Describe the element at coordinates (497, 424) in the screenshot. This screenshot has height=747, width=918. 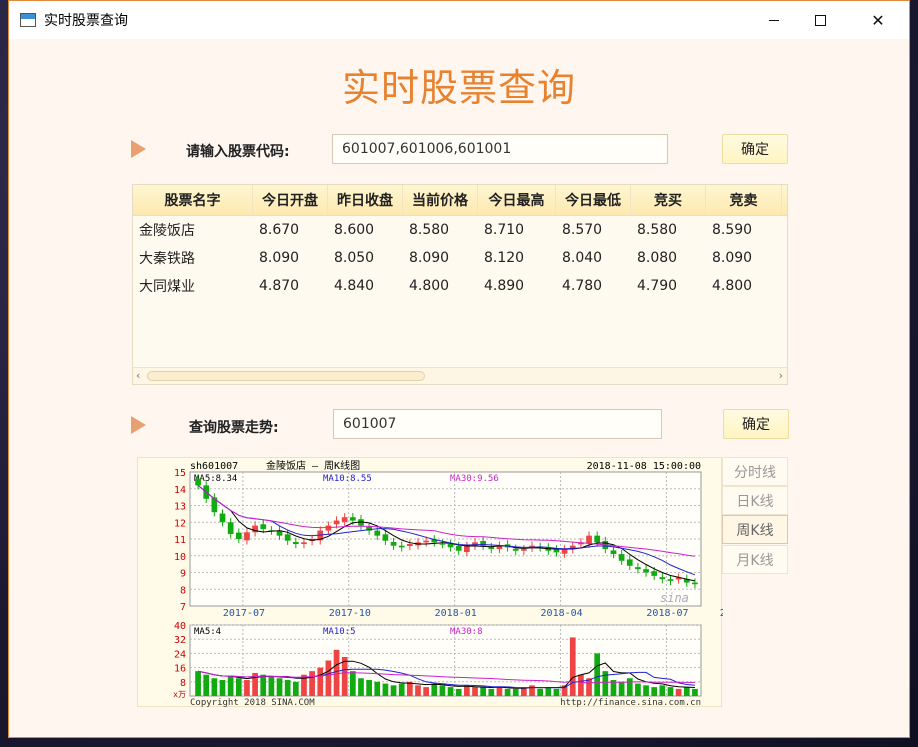
I see `trend-code-input: 601007` at that location.